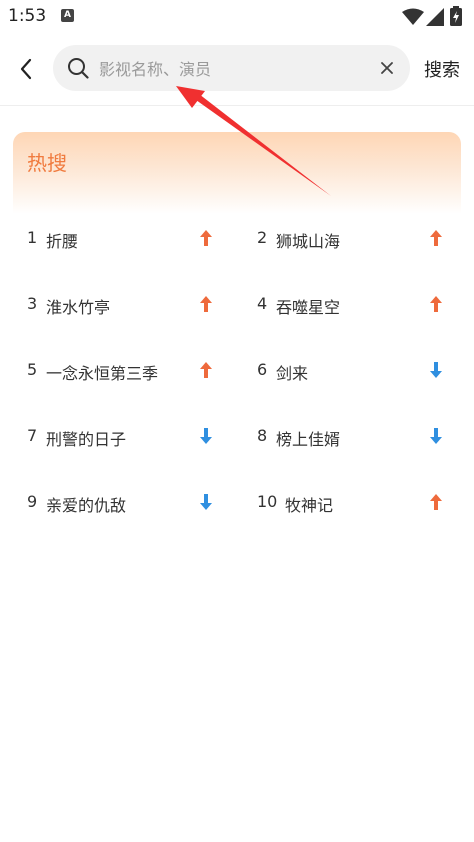 This screenshot has width=474, height=842. What do you see at coordinates (357, 370) in the screenshot?
I see `list-item: 6 剑来` at bounding box center [357, 370].